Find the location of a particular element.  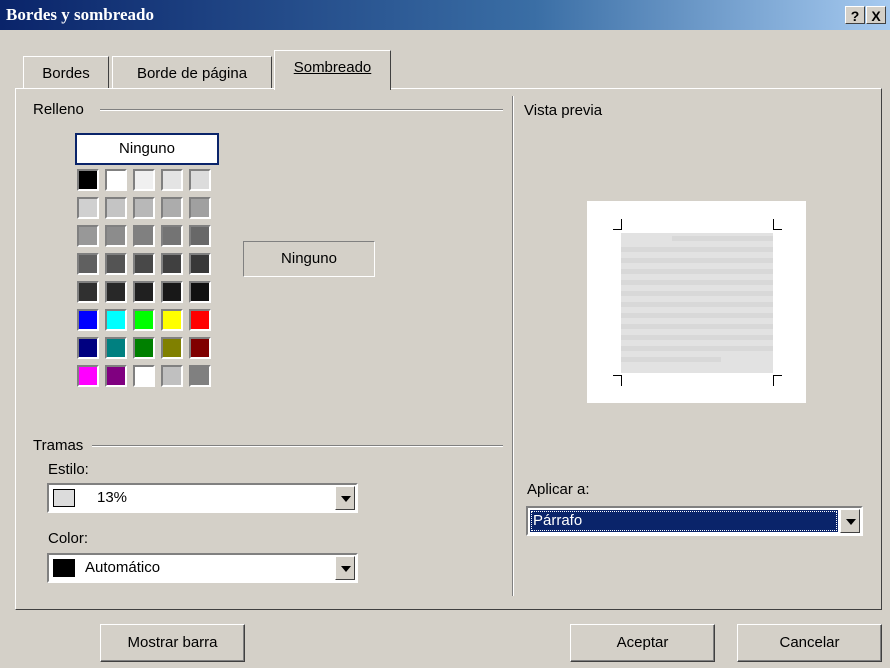

tab-sombreado-label: Sombreado is located at coordinates (332, 67).